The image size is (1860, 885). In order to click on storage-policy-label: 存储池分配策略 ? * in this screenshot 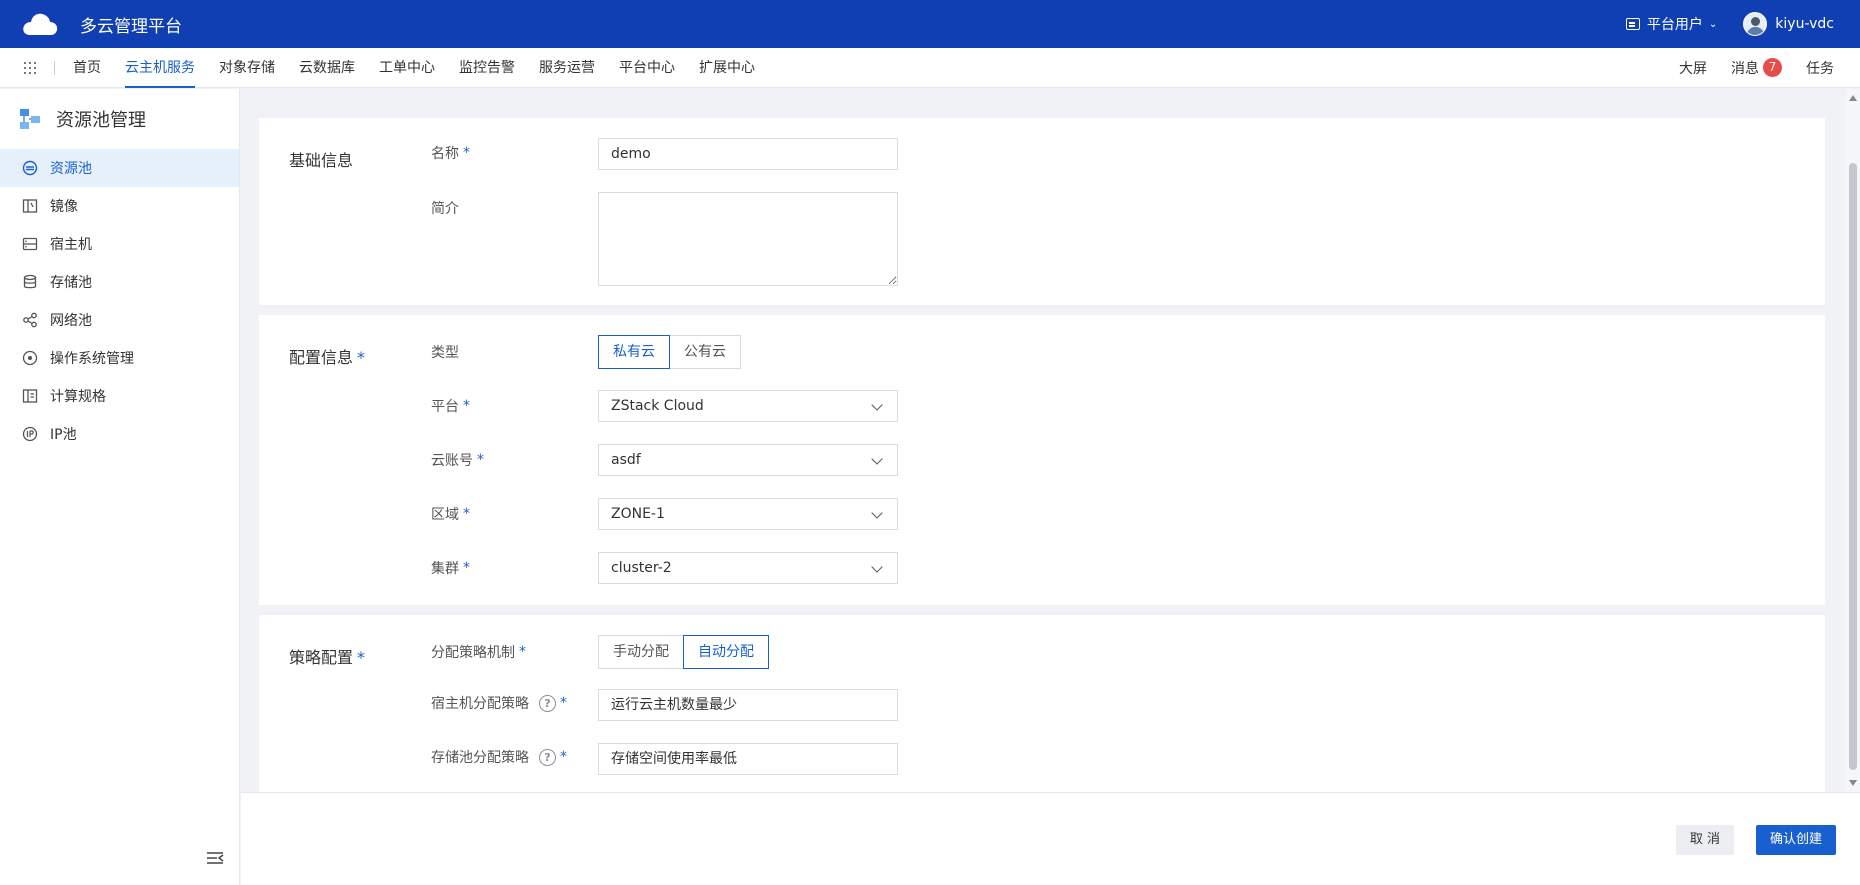, I will do `click(499, 757)`.